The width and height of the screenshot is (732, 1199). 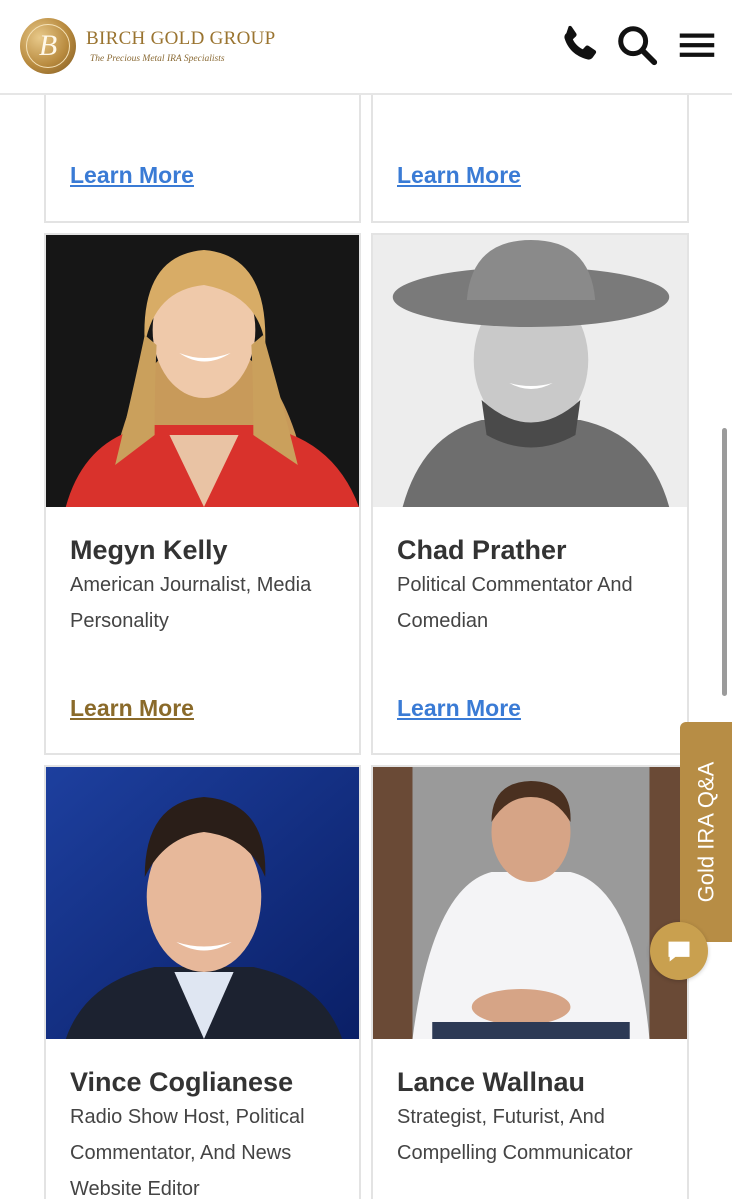 What do you see at coordinates (181, 38) in the screenshot?
I see `brand-name: BIRCH GOLD GROUP` at bounding box center [181, 38].